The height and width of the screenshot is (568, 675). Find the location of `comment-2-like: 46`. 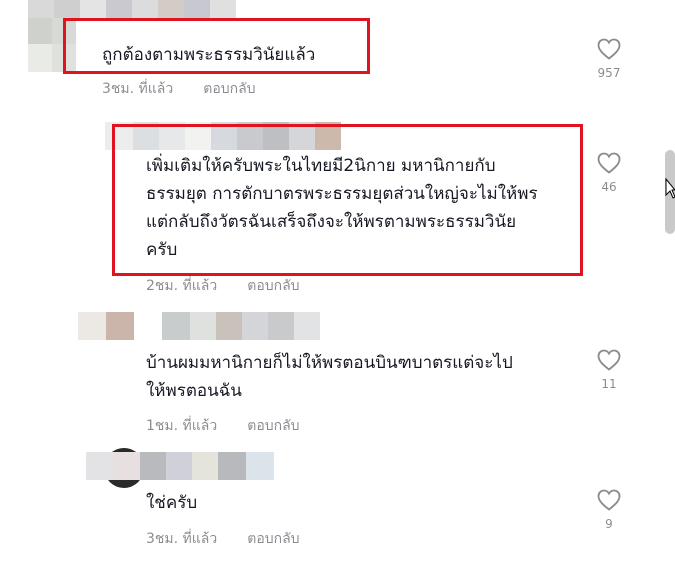

comment-2-like: 46 is located at coordinates (609, 173).